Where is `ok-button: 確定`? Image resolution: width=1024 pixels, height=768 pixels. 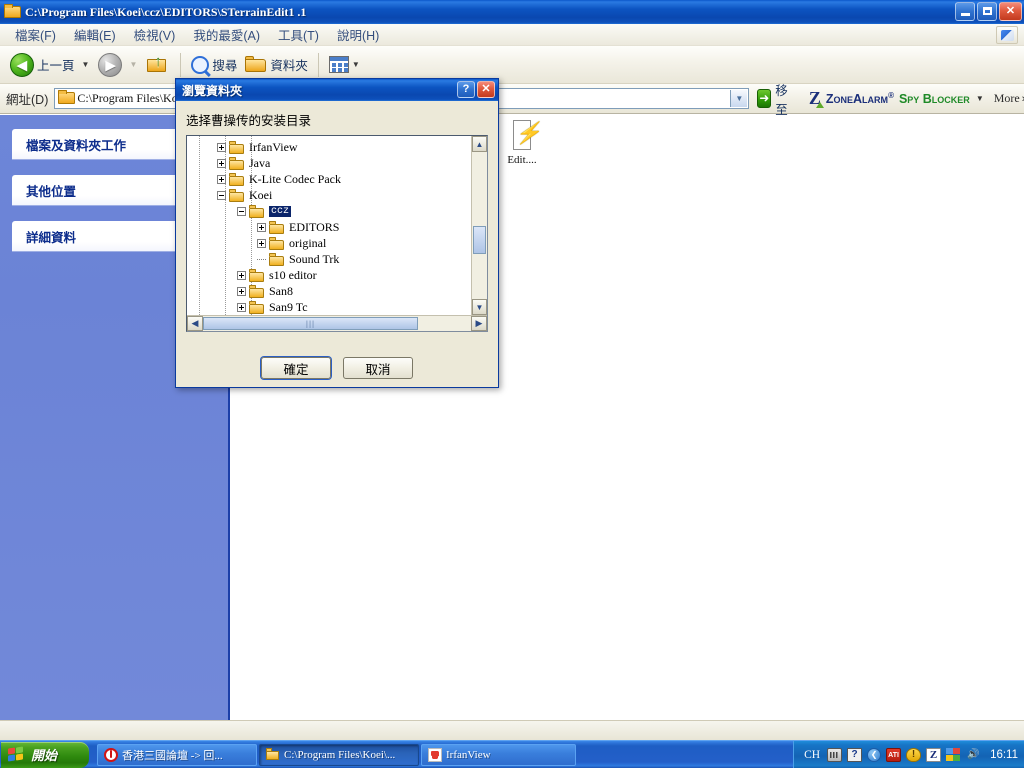 ok-button: 確定 is located at coordinates (296, 368).